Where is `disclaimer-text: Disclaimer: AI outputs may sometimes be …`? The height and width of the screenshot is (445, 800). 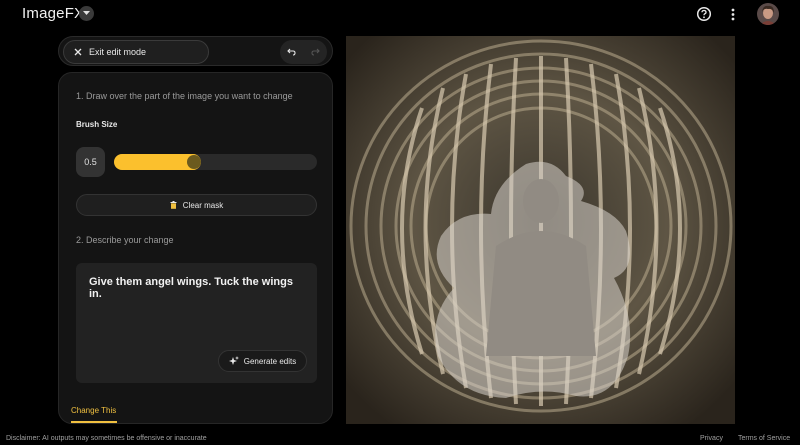
disclaimer-text: Disclaimer: AI outputs may sometimes be … is located at coordinates (106, 438).